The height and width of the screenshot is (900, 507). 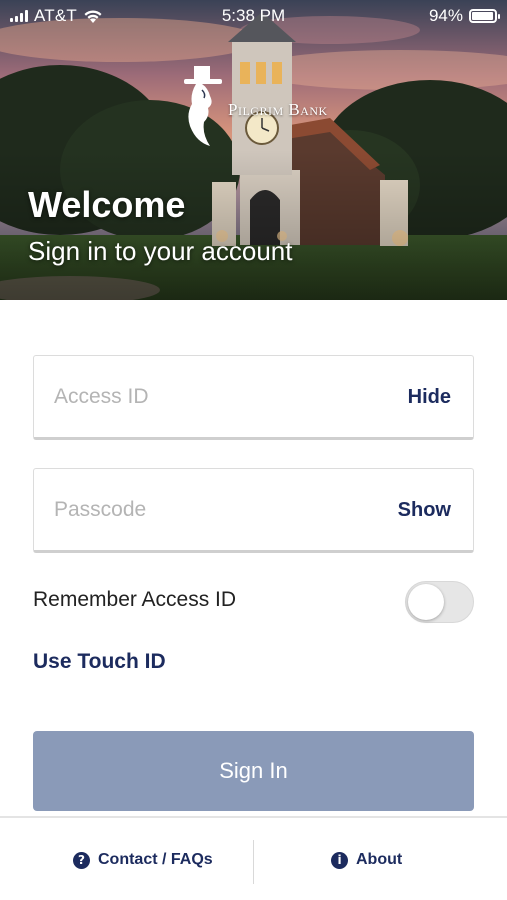 What do you see at coordinates (219, 397) in the screenshot?
I see `access-id-input` at bounding box center [219, 397].